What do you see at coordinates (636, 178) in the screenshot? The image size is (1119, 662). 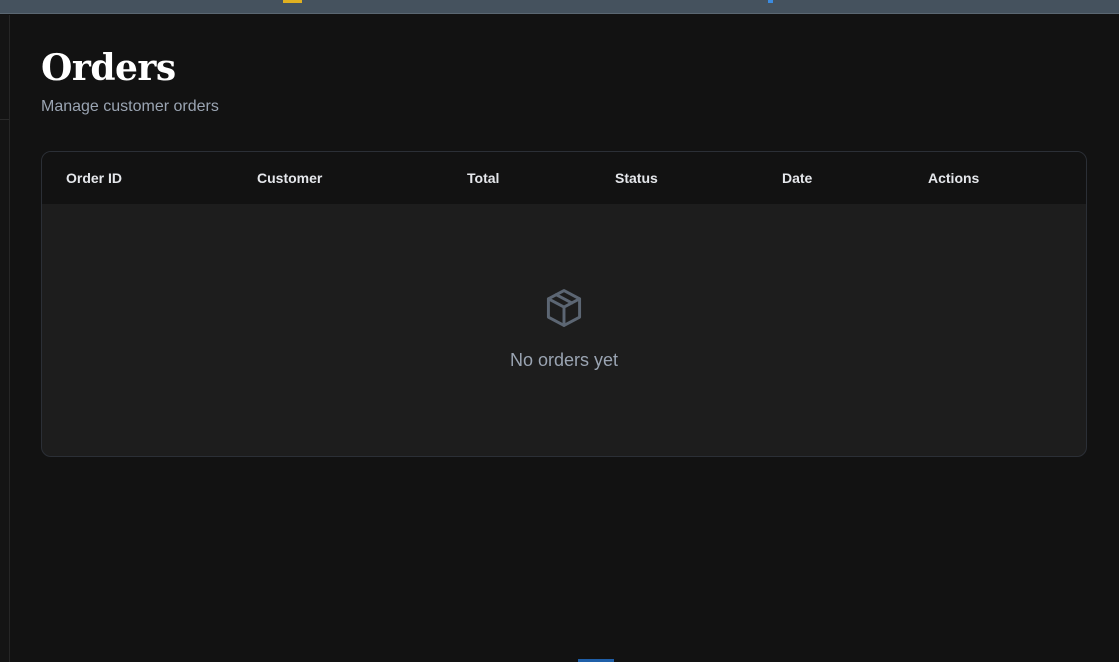 I see `column-header-status: Status` at bounding box center [636, 178].